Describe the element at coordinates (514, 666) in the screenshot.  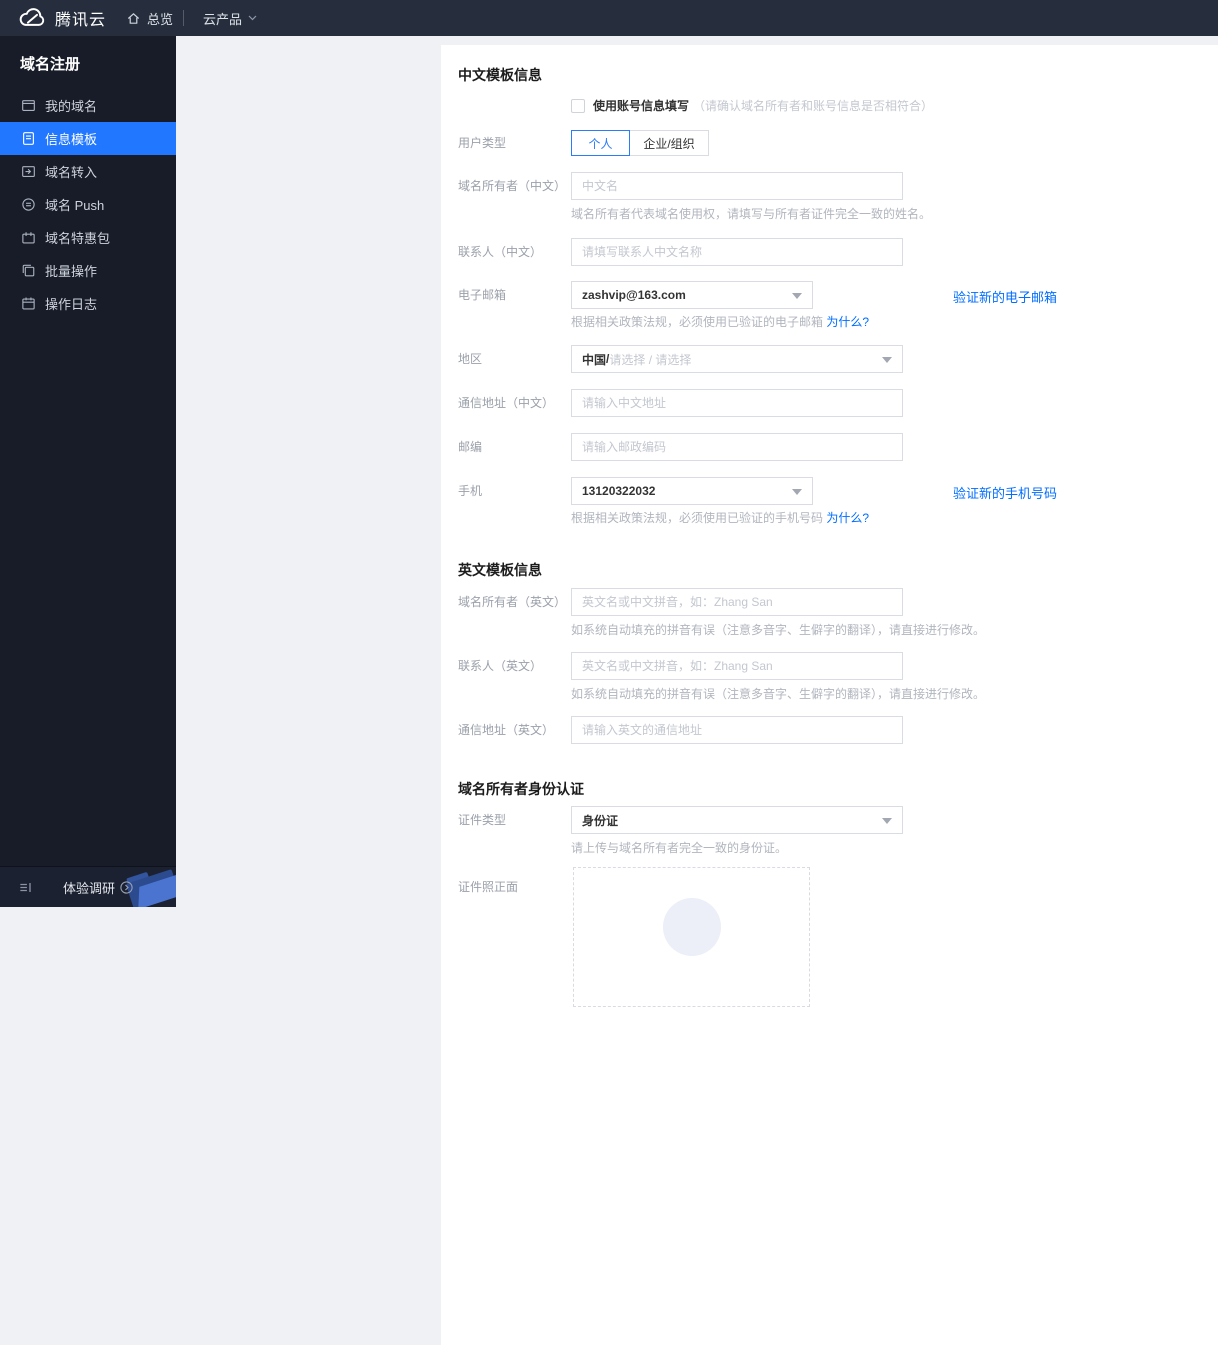
I see `contact-en-label: 联系人（英文）` at that location.